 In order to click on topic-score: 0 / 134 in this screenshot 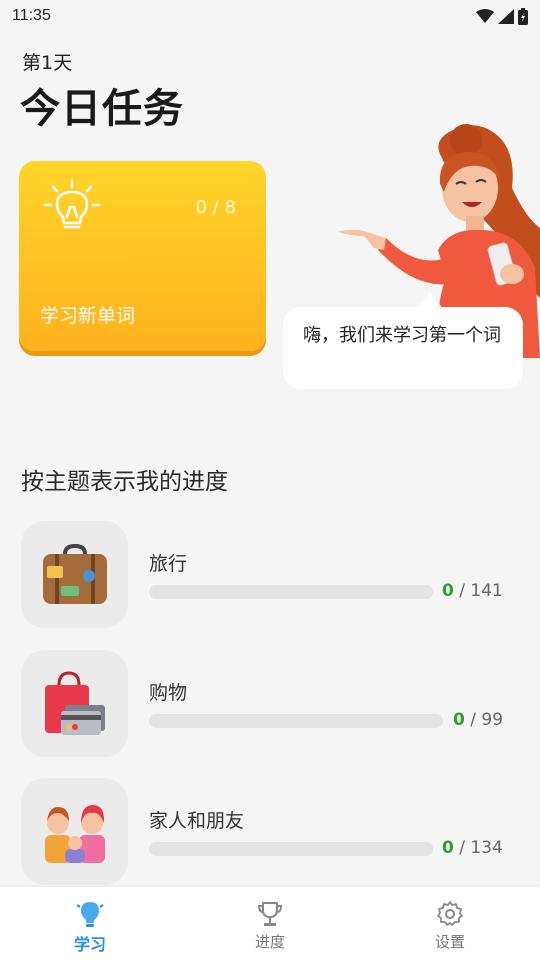, I will do `click(472, 848)`.